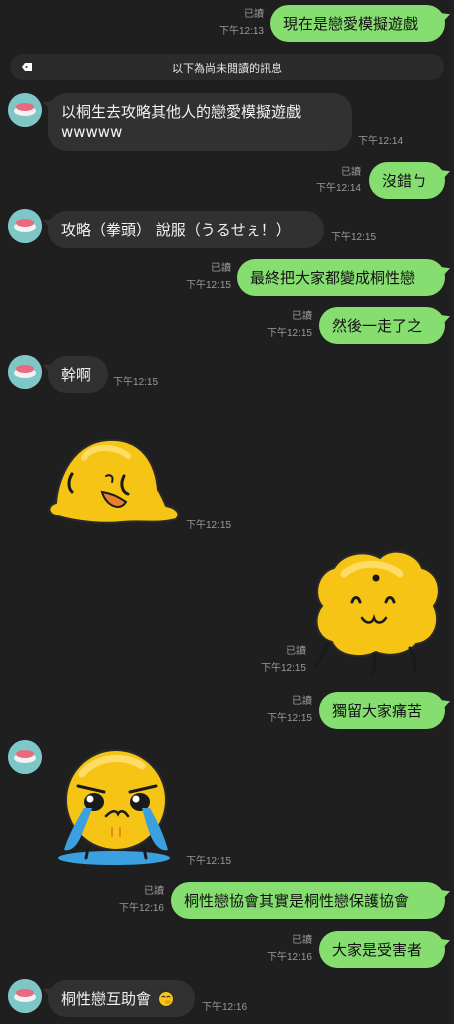 The height and width of the screenshot is (1024, 454). What do you see at coordinates (181, 112) in the screenshot?
I see `message-text-line-1: 以桐生去攻略其他人的戀愛模擬遊戲` at bounding box center [181, 112].